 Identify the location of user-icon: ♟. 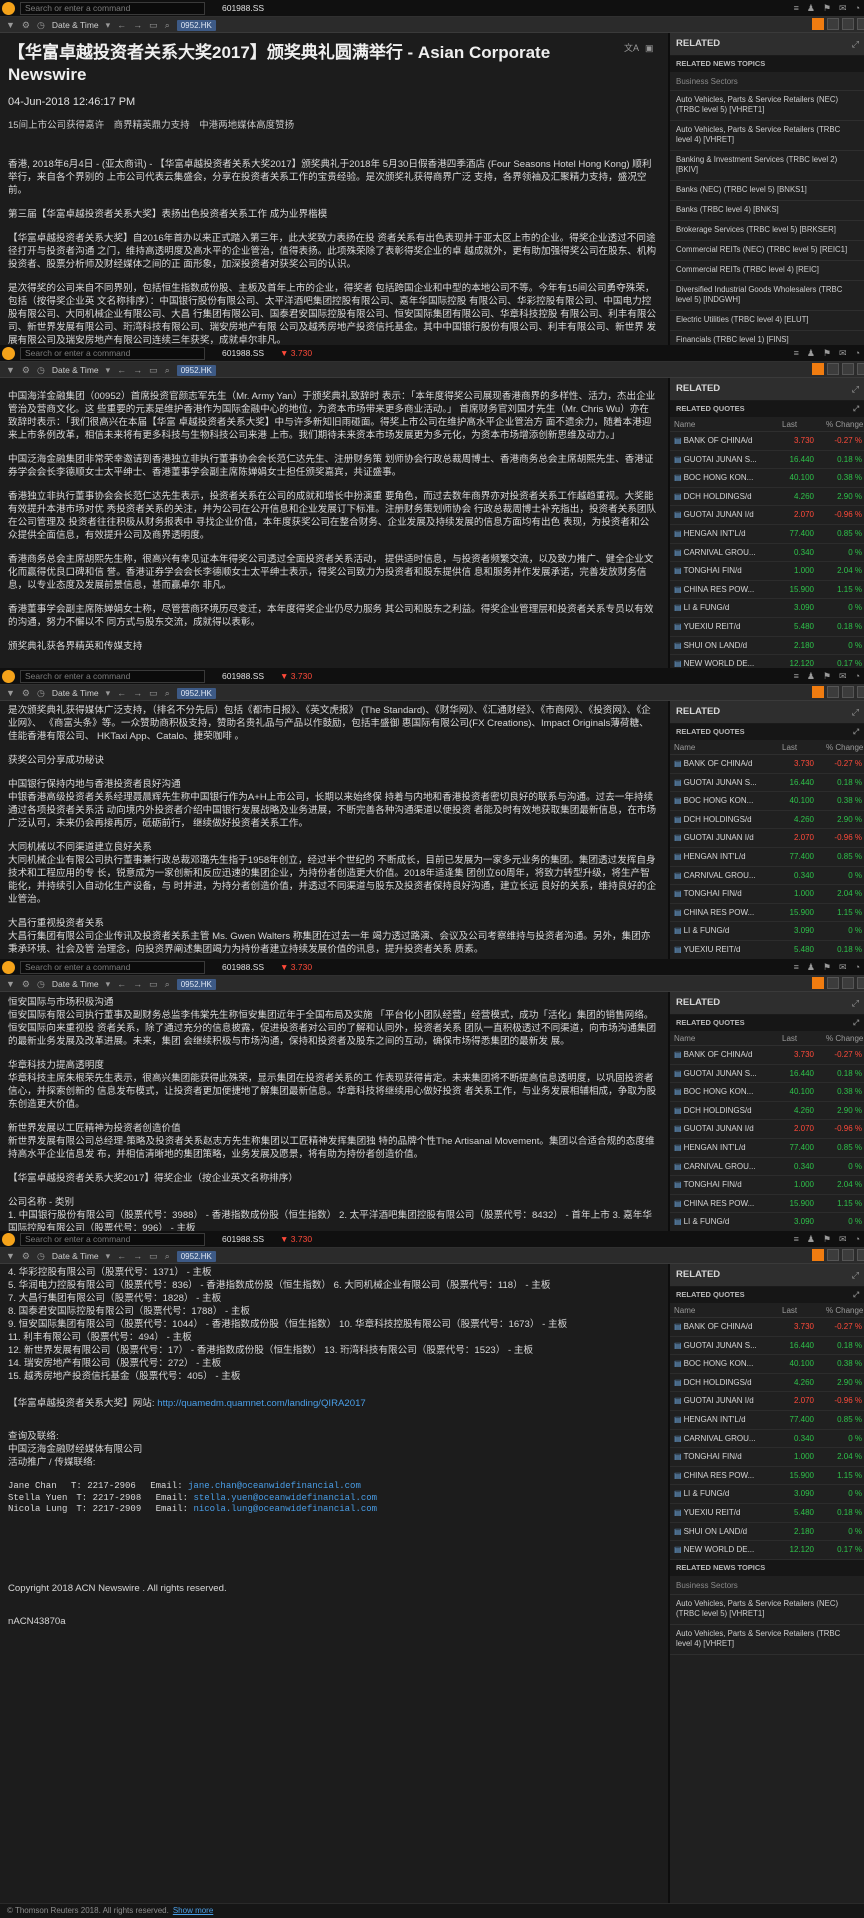
(811, 353).